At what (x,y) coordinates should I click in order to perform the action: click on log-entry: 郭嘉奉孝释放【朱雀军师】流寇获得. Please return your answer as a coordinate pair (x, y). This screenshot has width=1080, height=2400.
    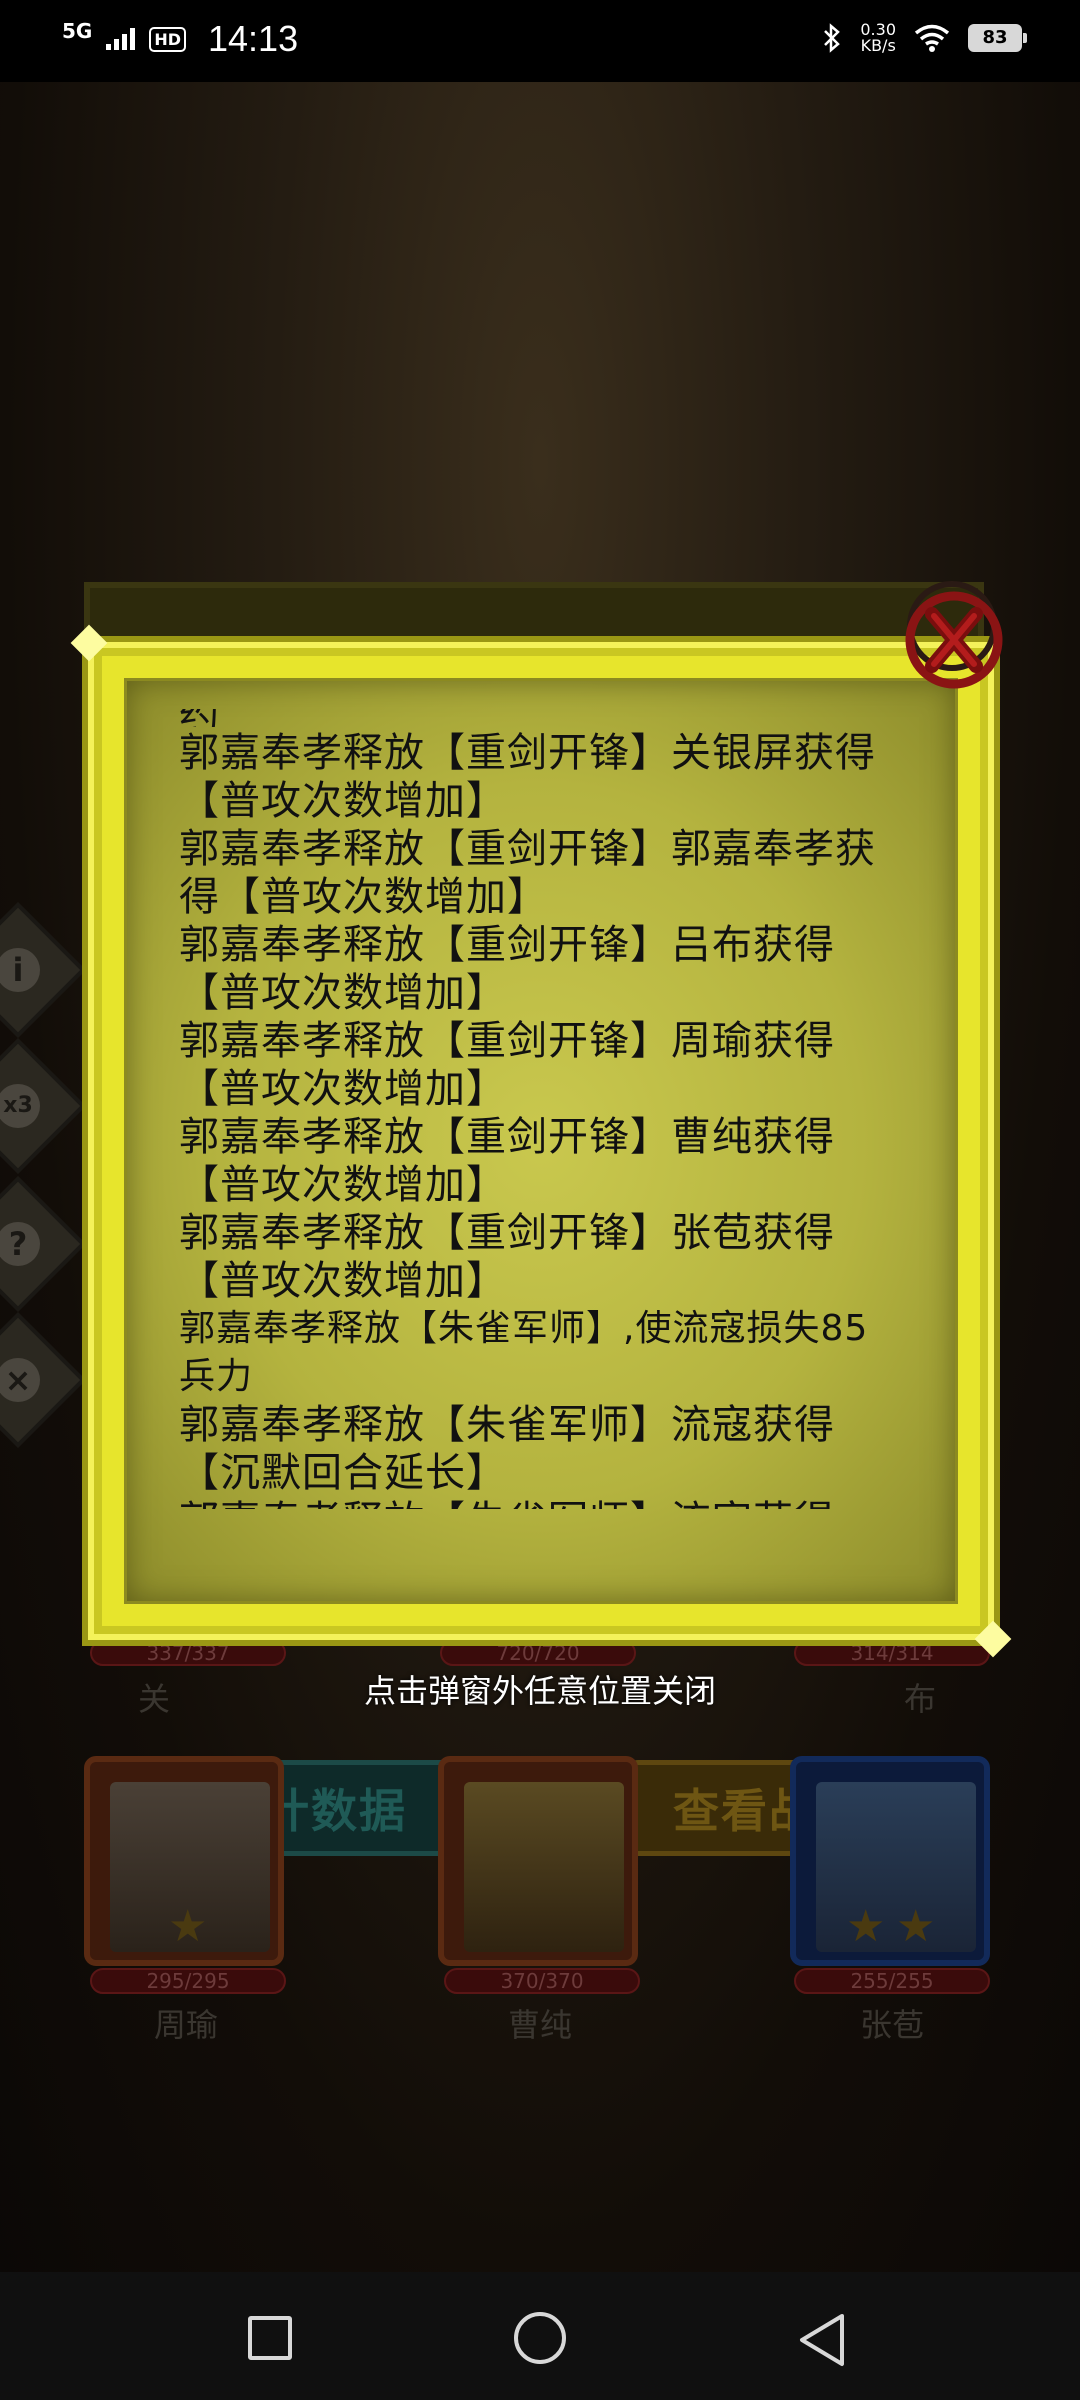
    Looking at the image, I should click on (539, 1503).